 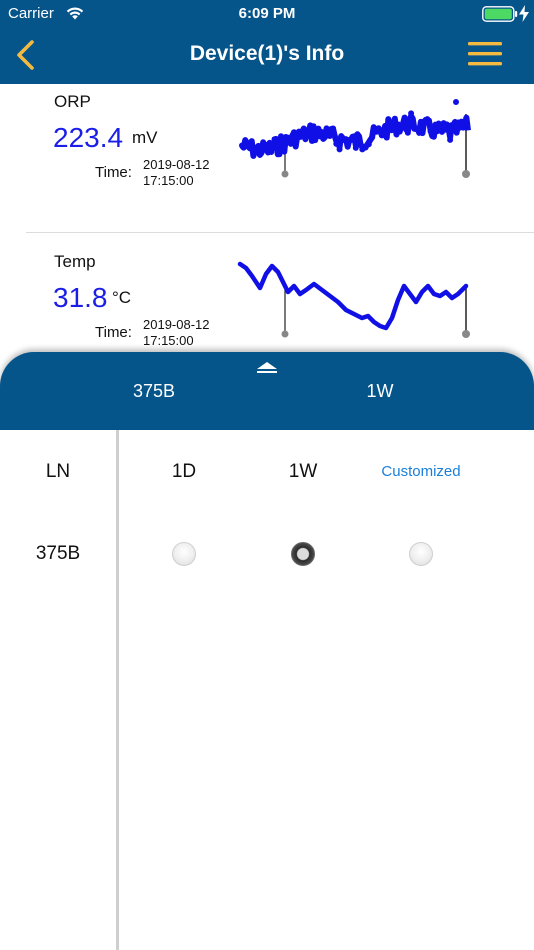 I want to click on sensor-value: 223.4, so click(x=88, y=137).